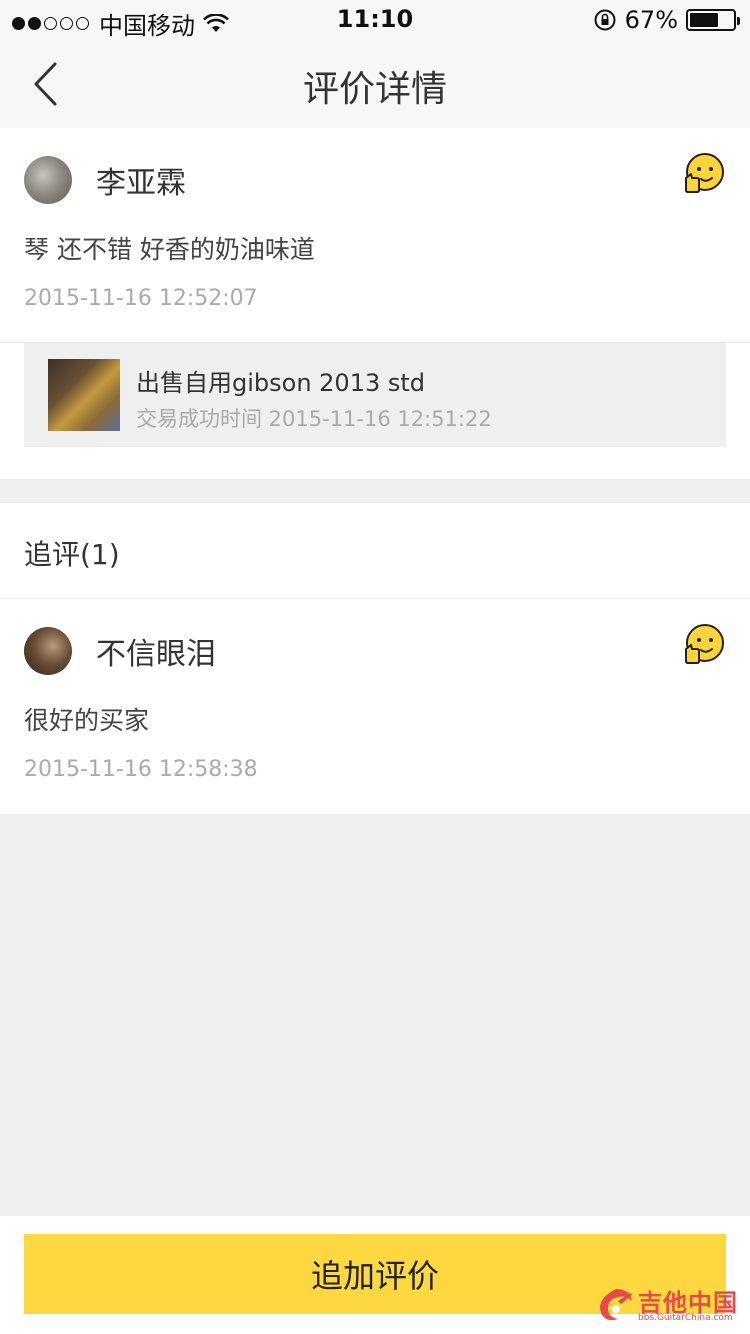 The height and width of the screenshot is (1334, 750). I want to click on followup-text: 很好的买家, so click(87, 720).